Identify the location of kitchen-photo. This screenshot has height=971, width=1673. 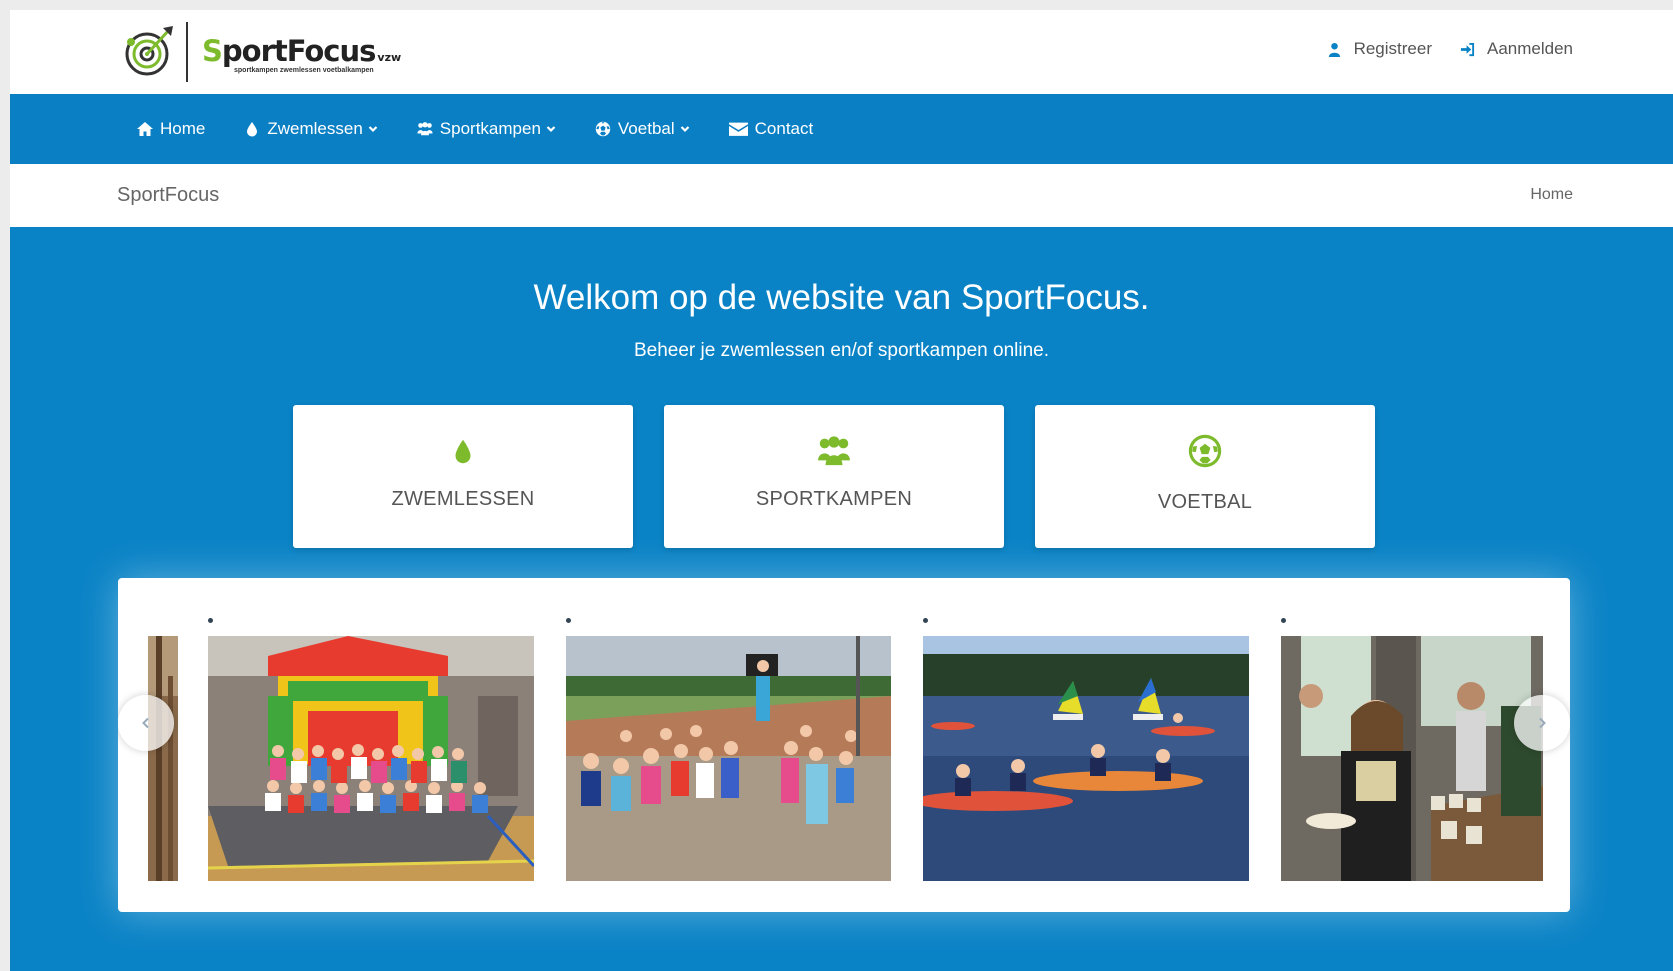
(1412, 758).